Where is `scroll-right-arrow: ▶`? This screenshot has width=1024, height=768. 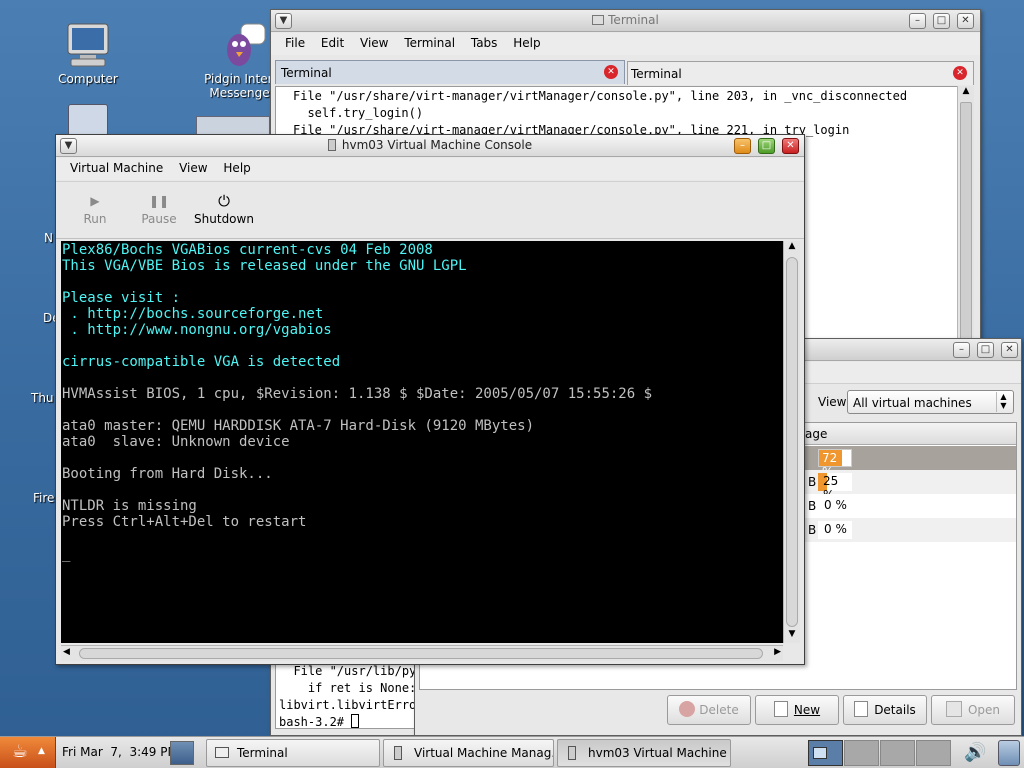 scroll-right-arrow: ▶ is located at coordinates (777, 652).